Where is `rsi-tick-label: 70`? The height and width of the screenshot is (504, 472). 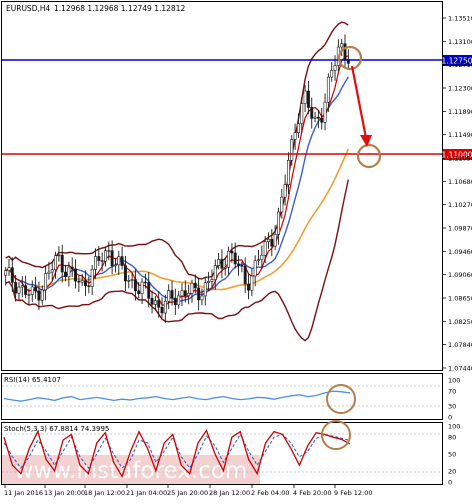
rsi-tick-label: 70 is located at coordinates (452, 392).